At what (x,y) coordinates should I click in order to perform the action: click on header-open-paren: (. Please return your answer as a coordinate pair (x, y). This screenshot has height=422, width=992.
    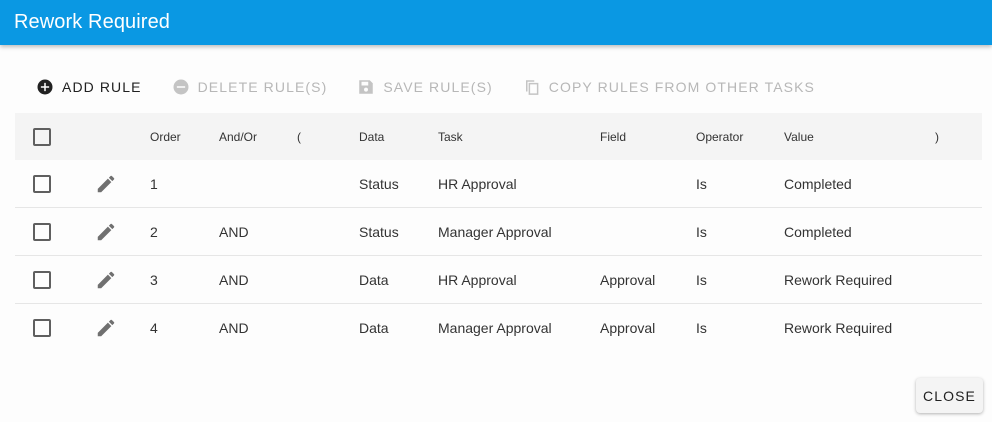
    Looking at the image, I should click on (299, 136).